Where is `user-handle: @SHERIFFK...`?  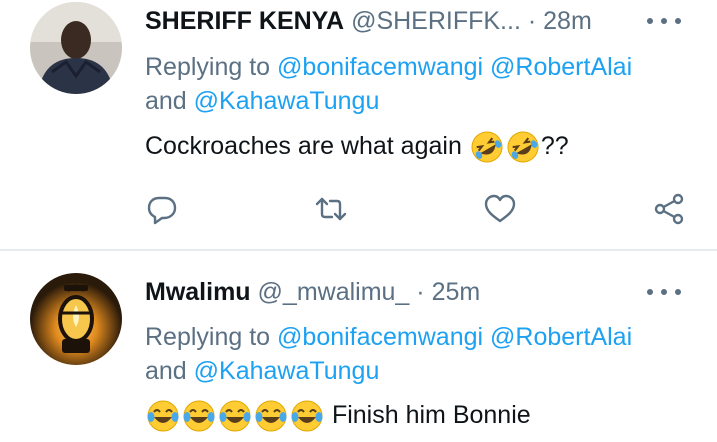
user-handle: @SHERIFFK... is located at coordinates (436, 21).